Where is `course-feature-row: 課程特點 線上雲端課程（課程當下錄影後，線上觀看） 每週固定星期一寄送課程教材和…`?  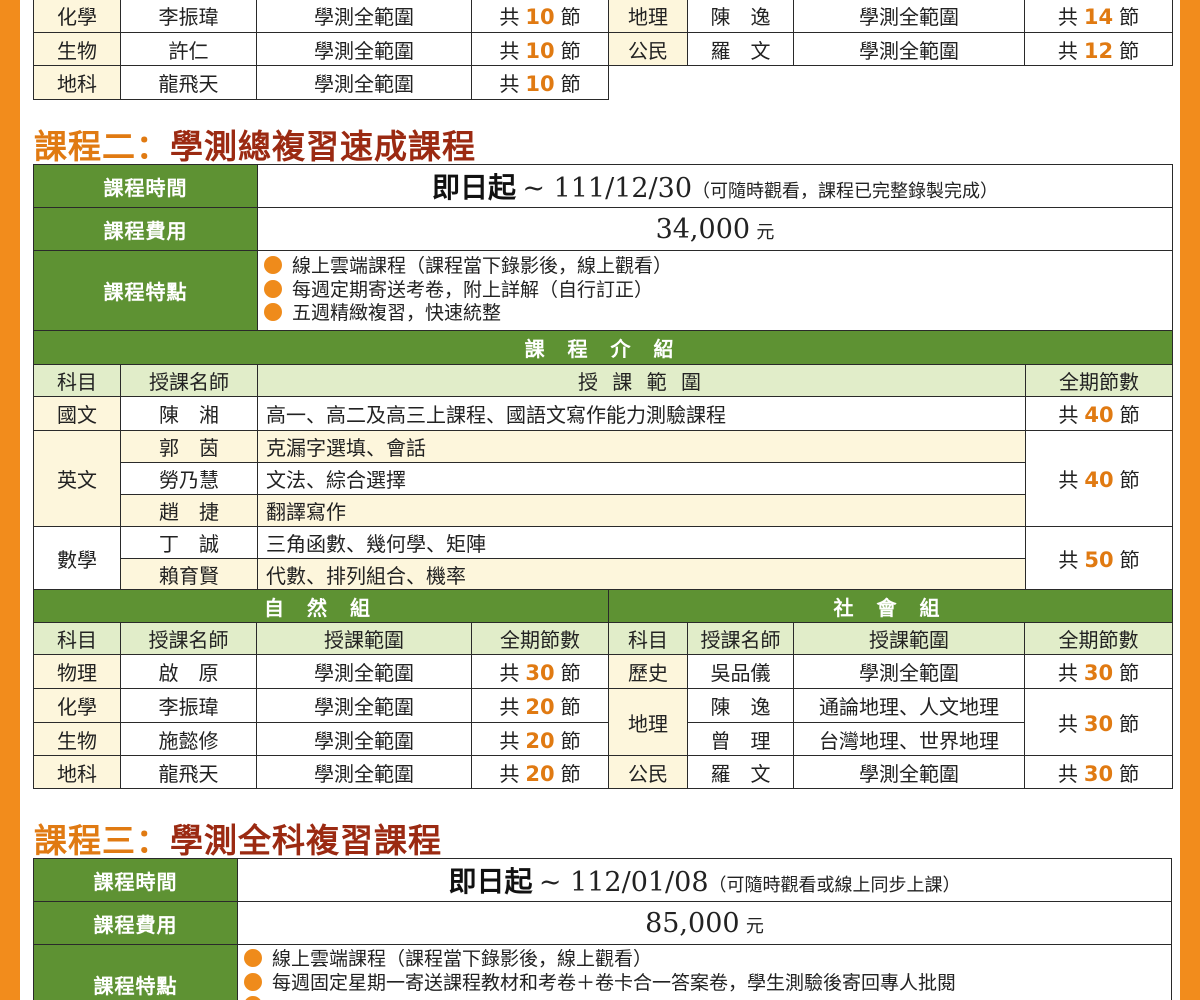
course-feature-row: 課程特點 線上雲端課程（課程當下錄影後，線上觀看） 每週固定星期一寄送課程教材和… is located at coordinates (602, 972).